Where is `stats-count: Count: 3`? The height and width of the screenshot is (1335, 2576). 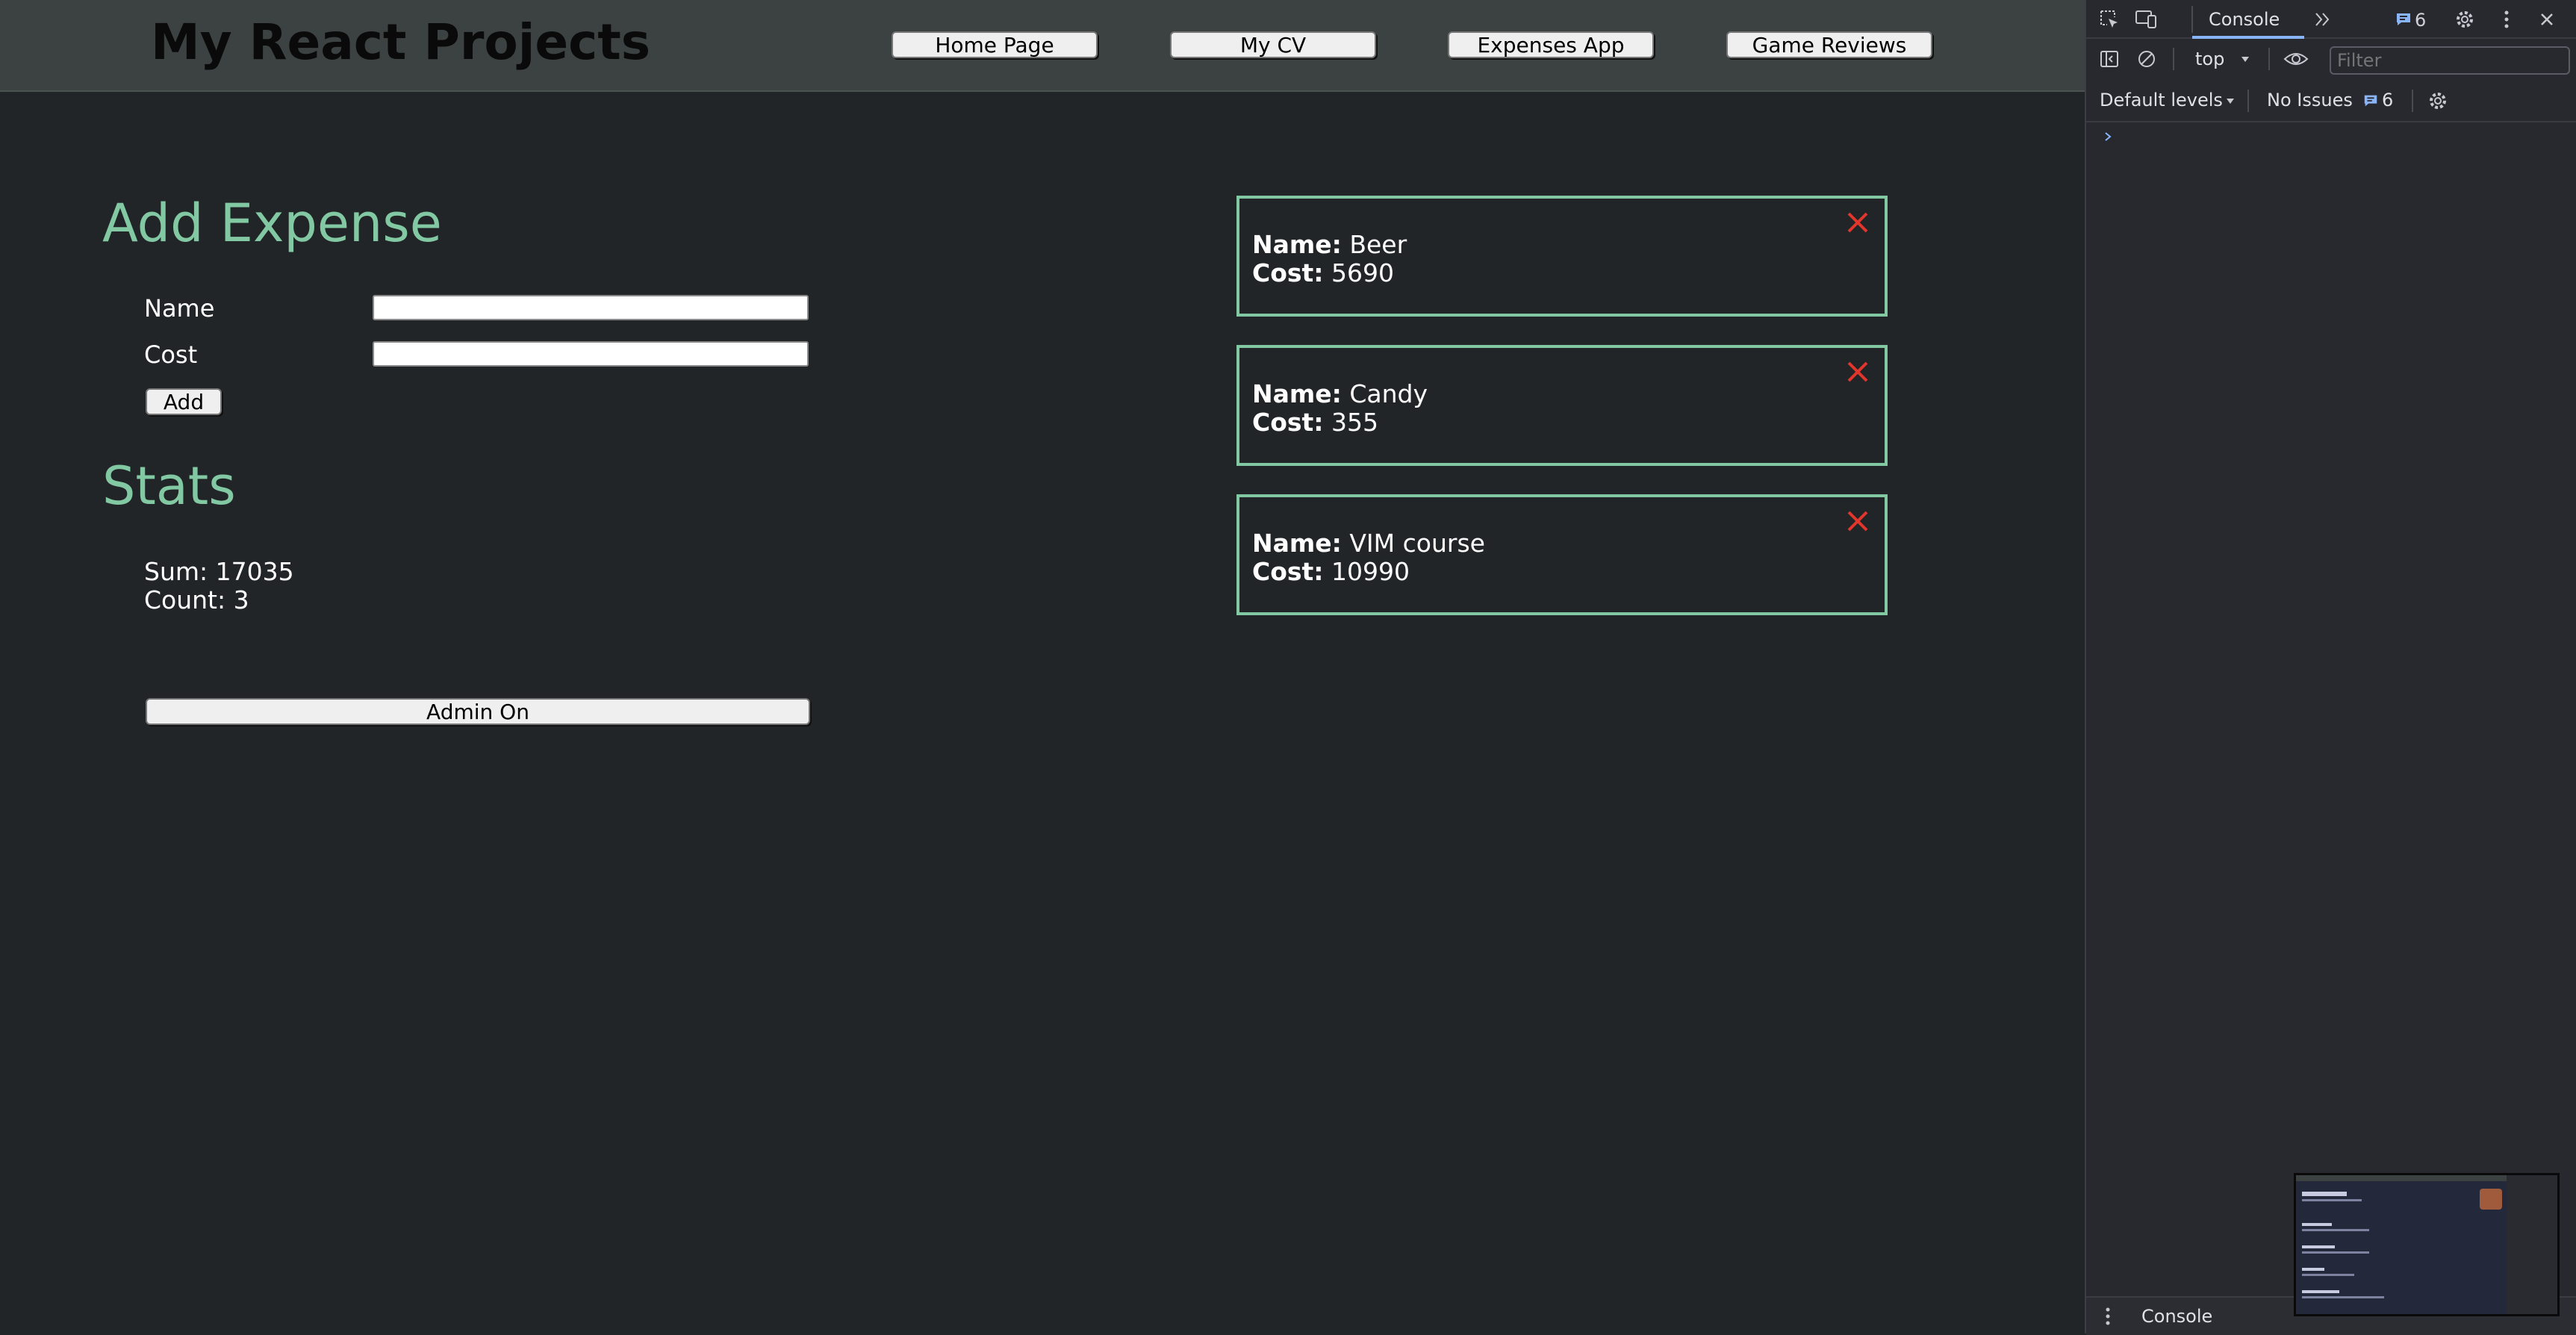 stats-count: Count: 3 is located at coordinates (196, 599).